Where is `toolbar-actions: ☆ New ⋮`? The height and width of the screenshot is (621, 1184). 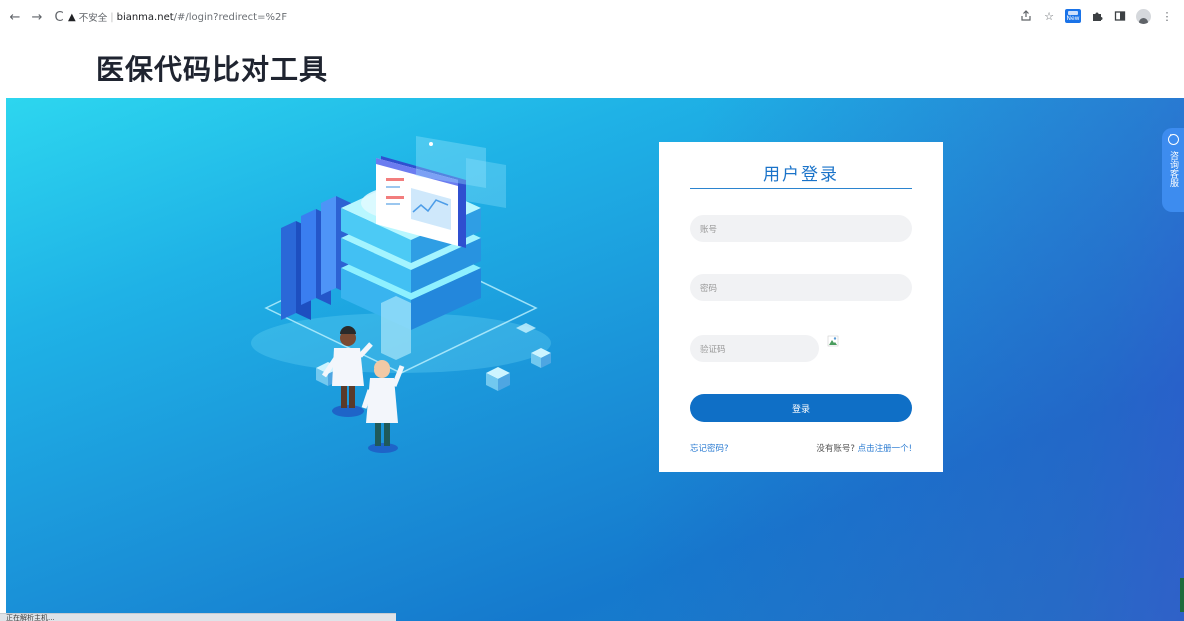 toolbar-actions: ☆ New ⋮ is located at coordinates (1096, 16).